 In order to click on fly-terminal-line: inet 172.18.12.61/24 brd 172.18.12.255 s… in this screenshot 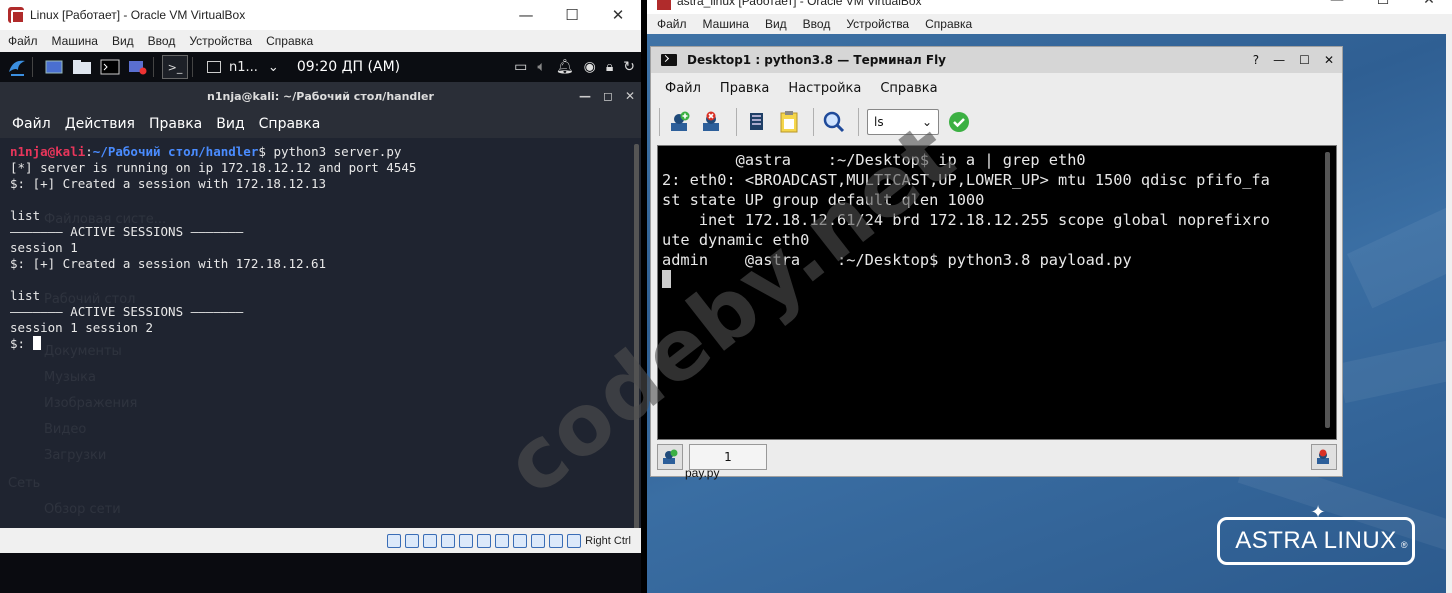, I will do `click(966, 220)`.